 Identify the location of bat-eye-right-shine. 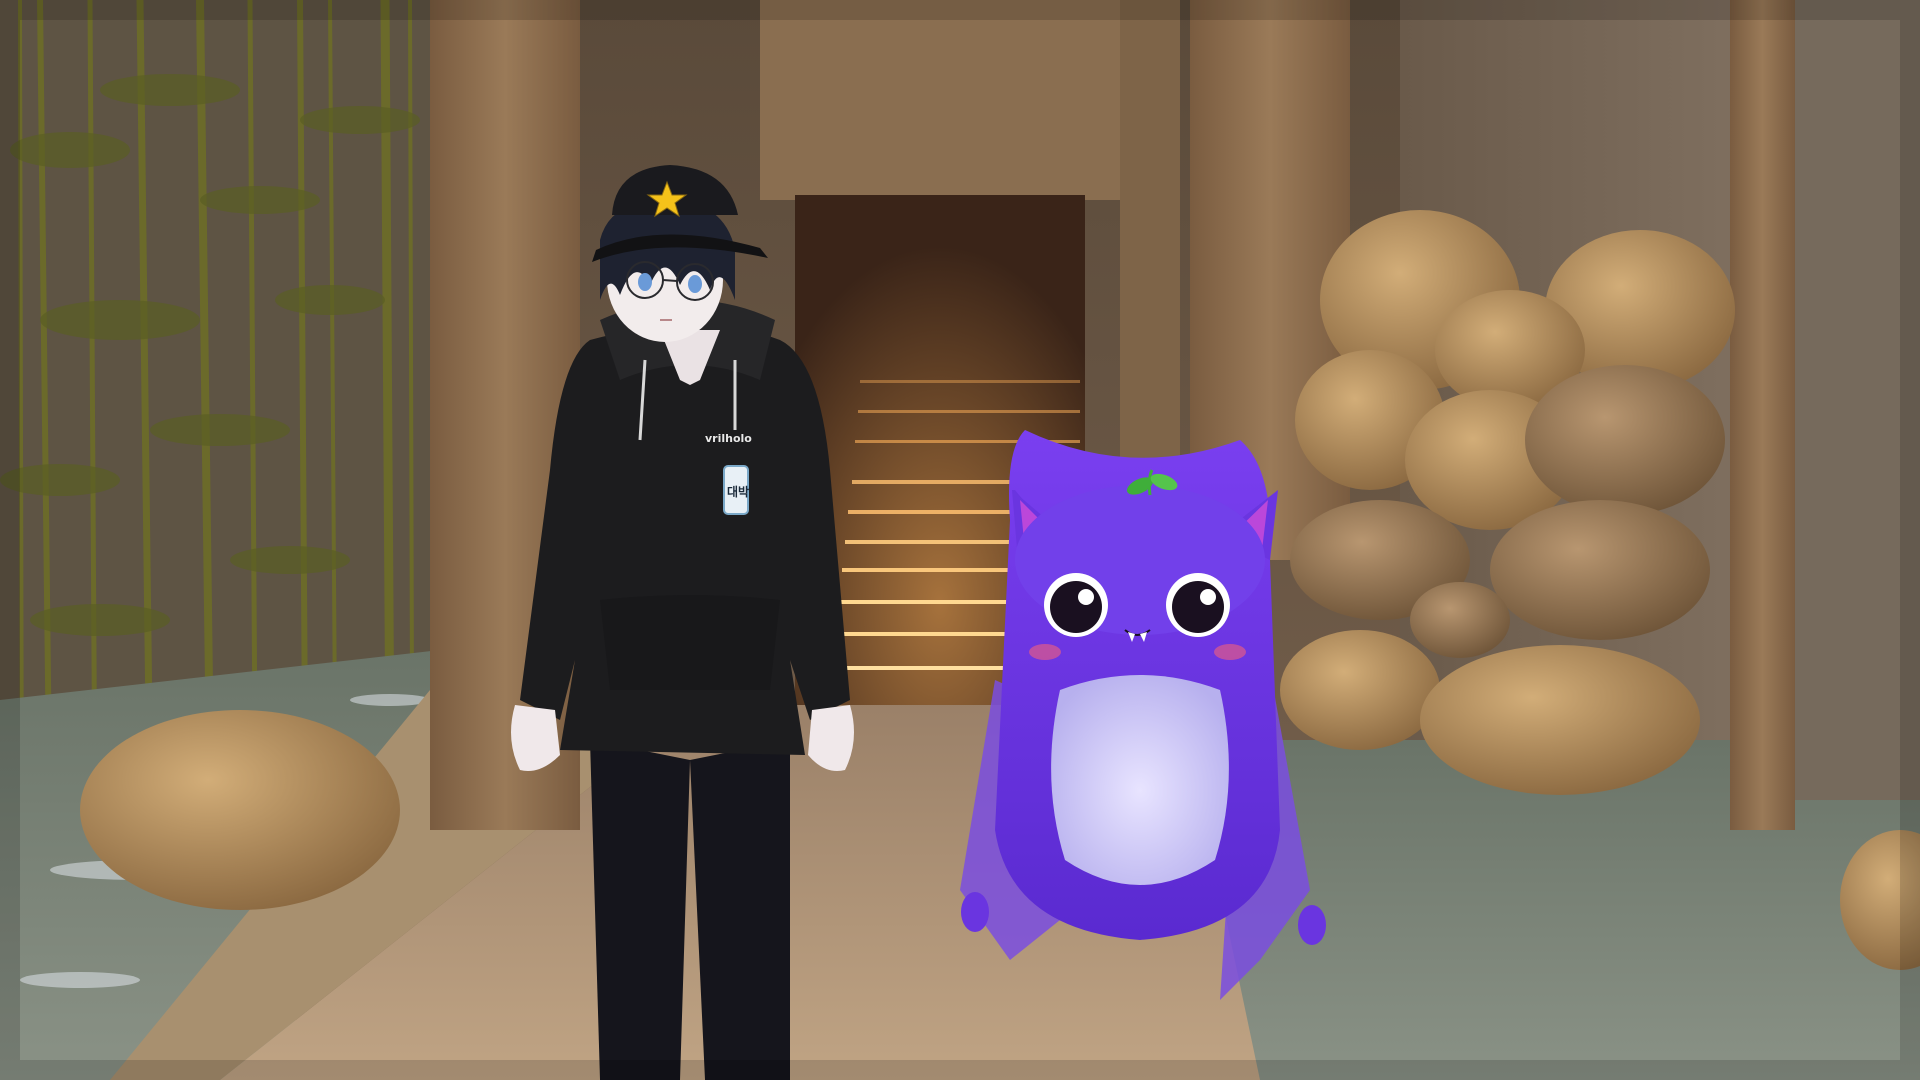
(1208, 597).